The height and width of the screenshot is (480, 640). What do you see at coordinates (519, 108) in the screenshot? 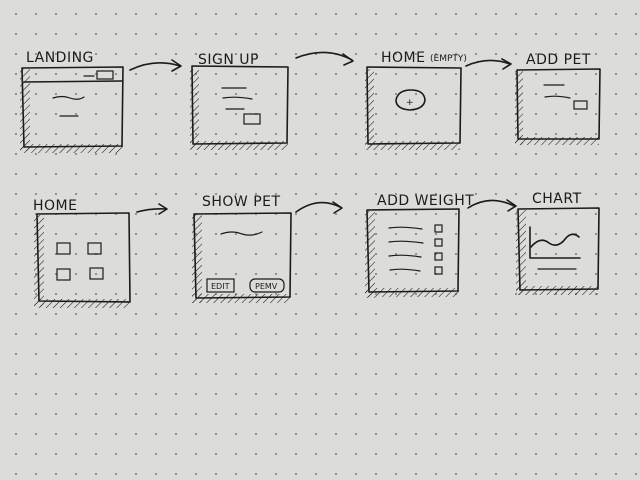
I see `add-pet-shadow-left` at bounding box center [519, 108].